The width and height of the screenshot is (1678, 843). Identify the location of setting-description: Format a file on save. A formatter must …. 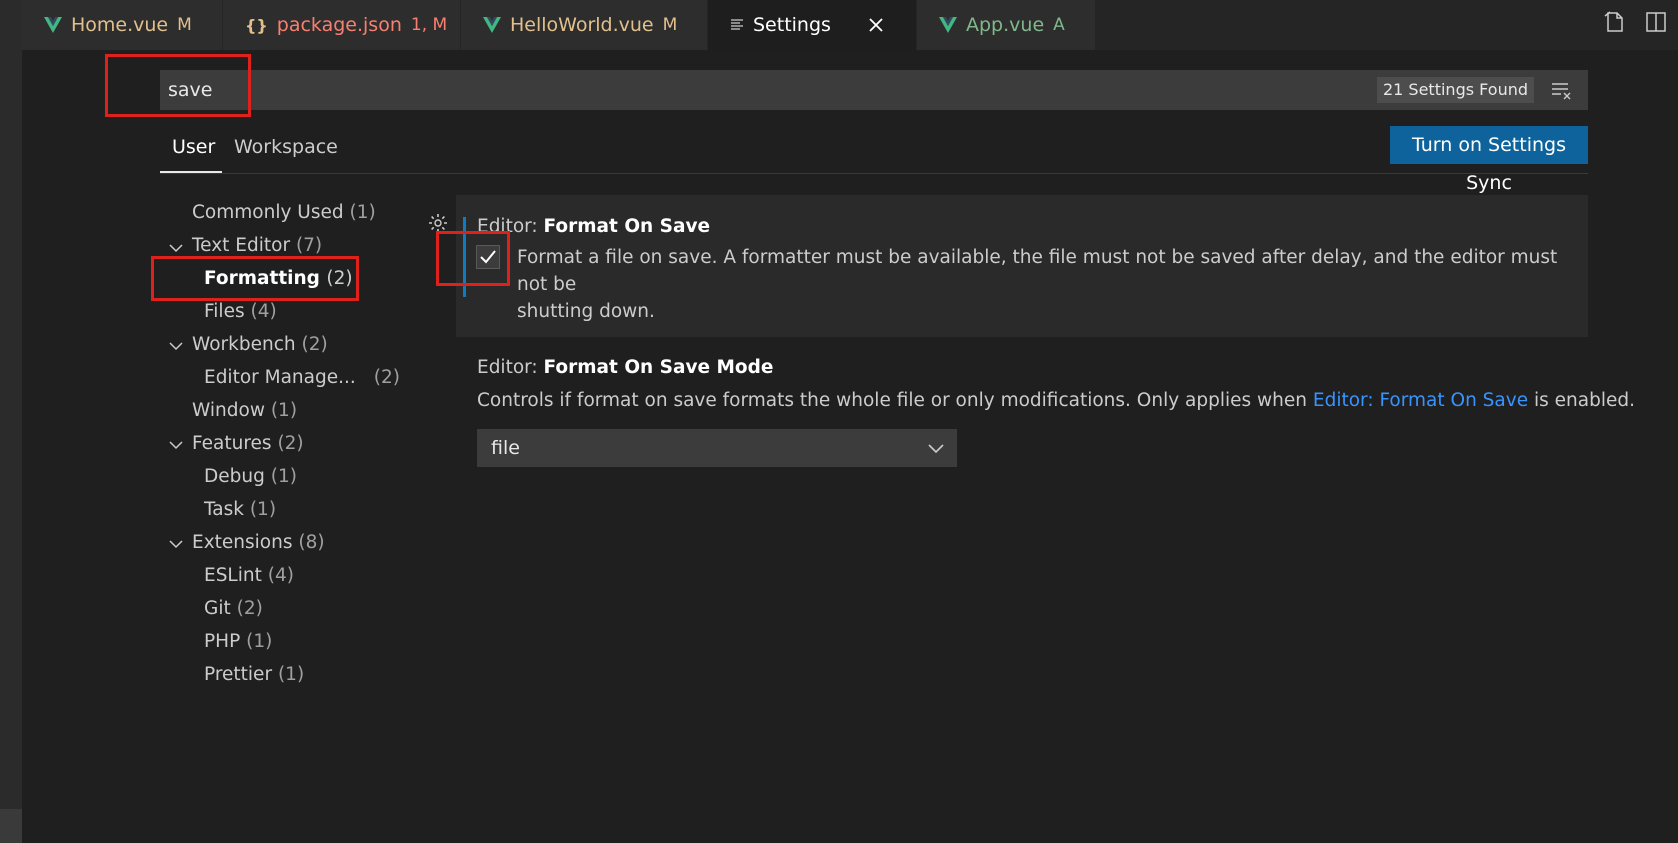
(1042, 284).